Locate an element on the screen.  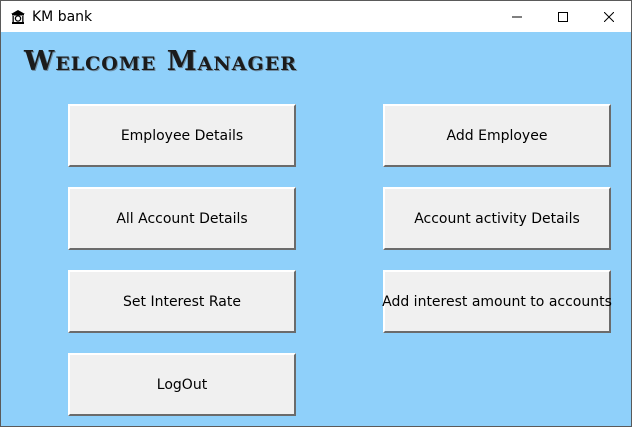
maximize-button is located at coordinates (563, 16).